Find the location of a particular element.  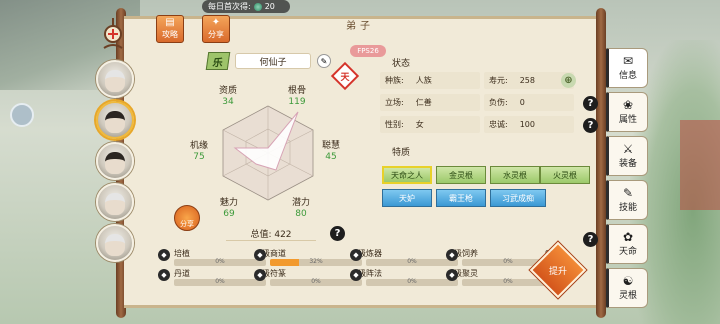

daily-reward-banner: 每日首次得: 20 is located at coordinates (246, 6).